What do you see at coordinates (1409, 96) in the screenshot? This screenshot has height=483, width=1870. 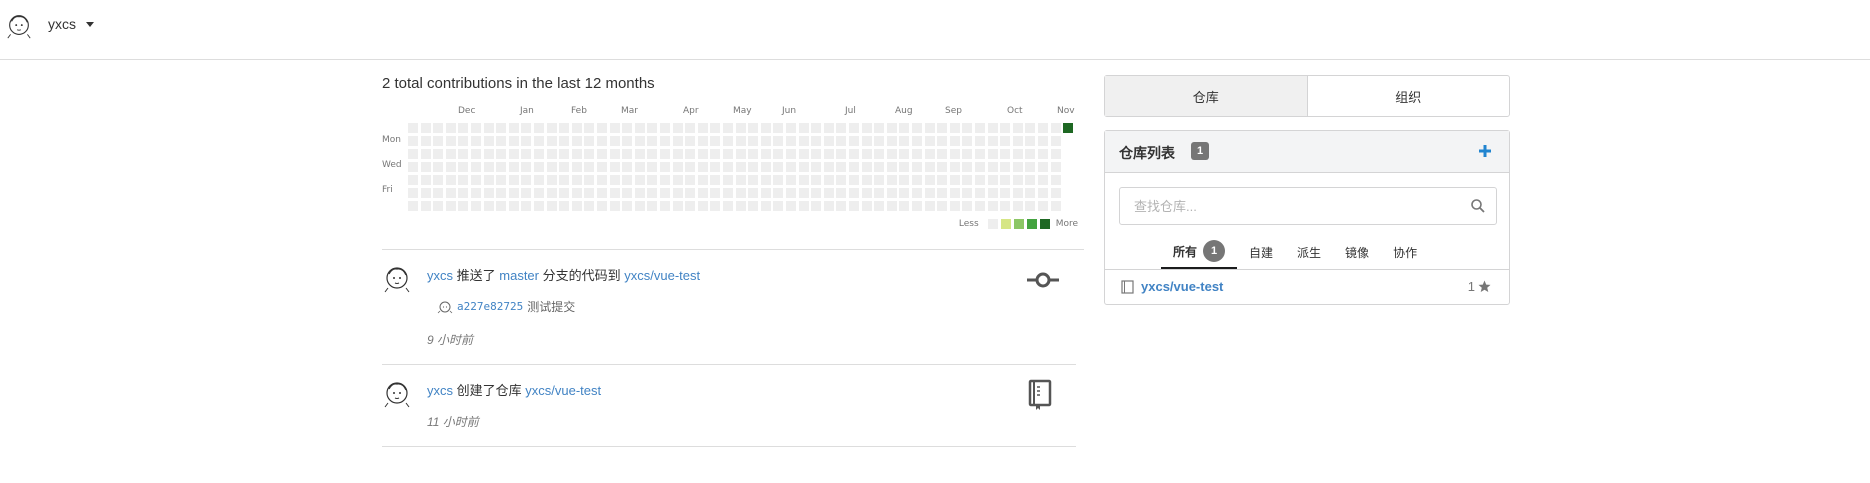 I see `tab-organizations: 组织` at bounding box center [1409, 96].